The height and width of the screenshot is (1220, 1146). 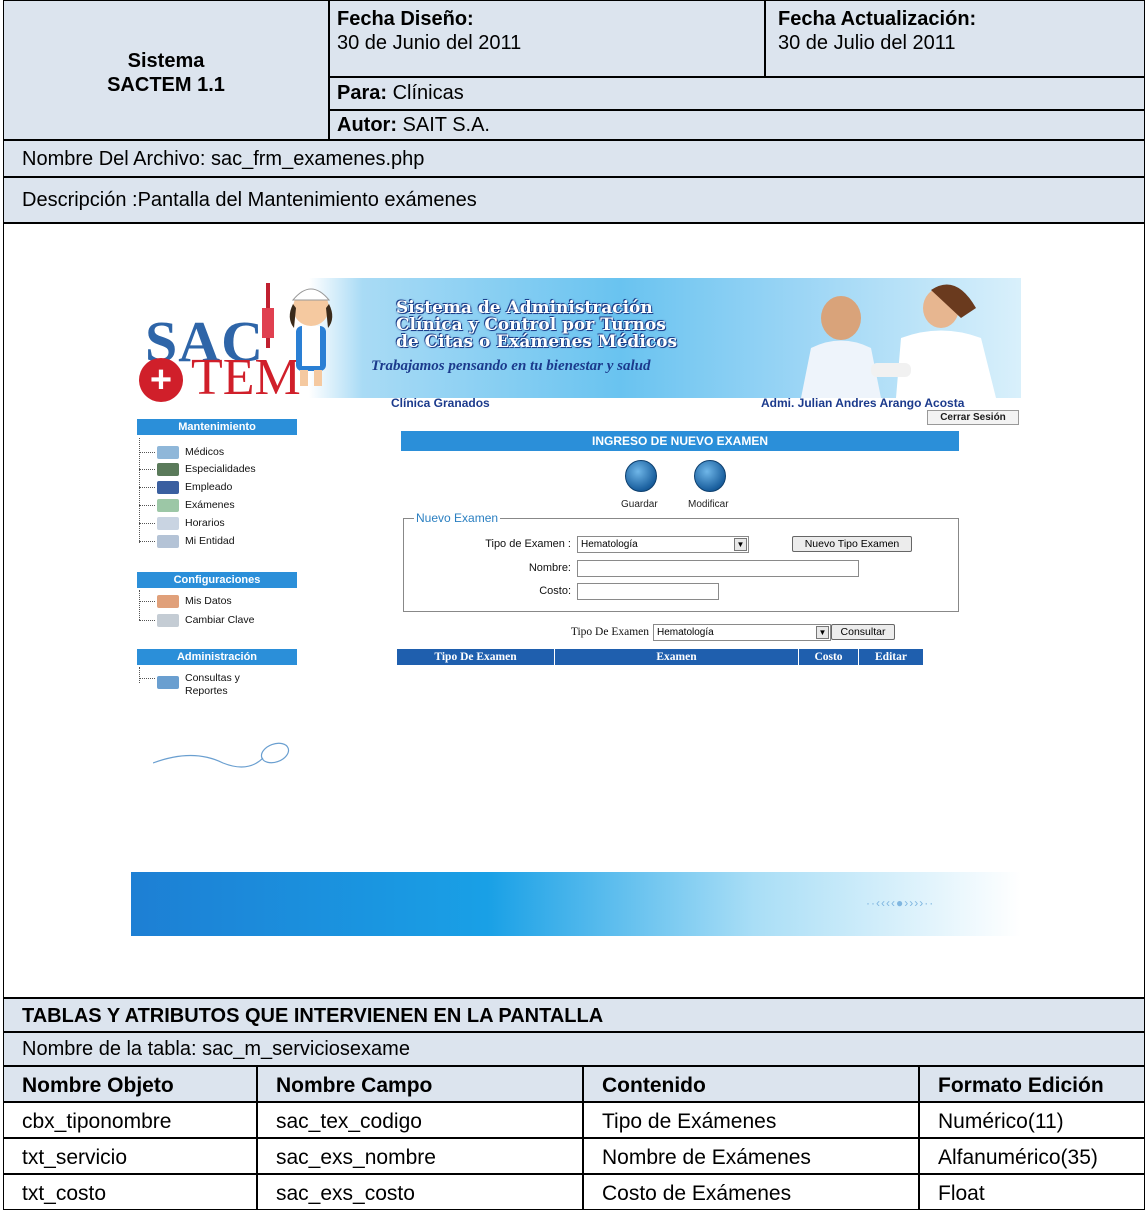 What do you see at coordinates (168, 523) in the screenshot?
I see `calendar-icon` at bounding box center [168, 523].